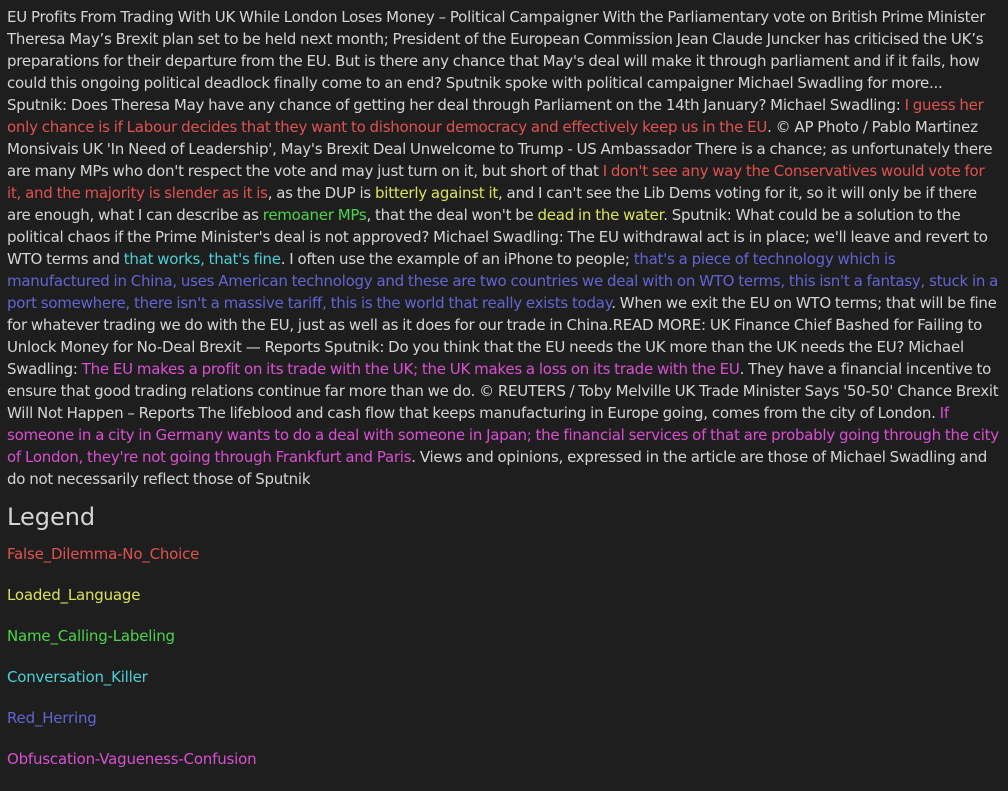 This screenshot has width=1008, height=791. Describe the element at coordinates (103, 554) in the screenshot. I see `legend-item-false-dilemma: False_Dilemma-No_Choice` at that location.